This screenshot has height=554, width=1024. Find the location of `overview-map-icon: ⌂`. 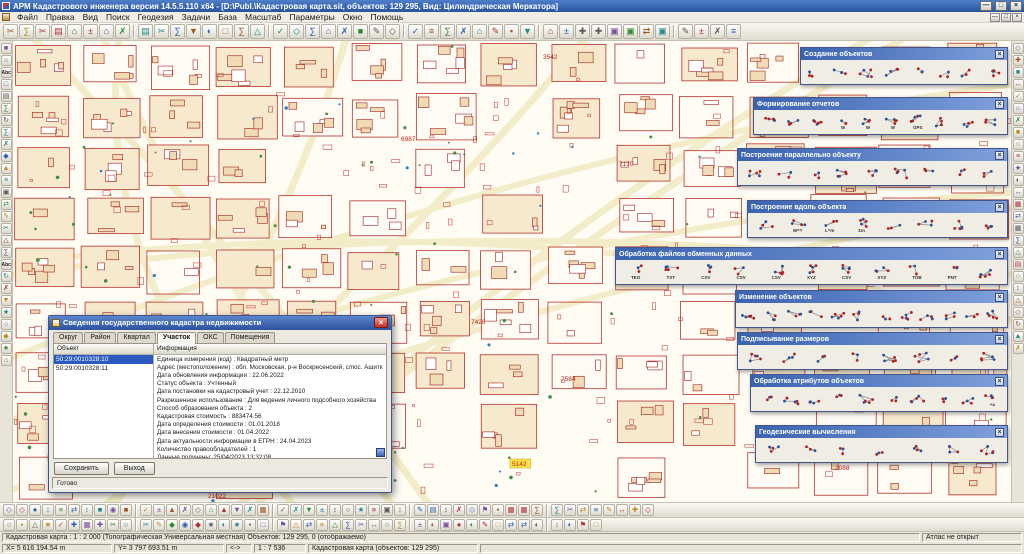

overview-map-icon: ⌂ is located at coordinates (1018, 108).